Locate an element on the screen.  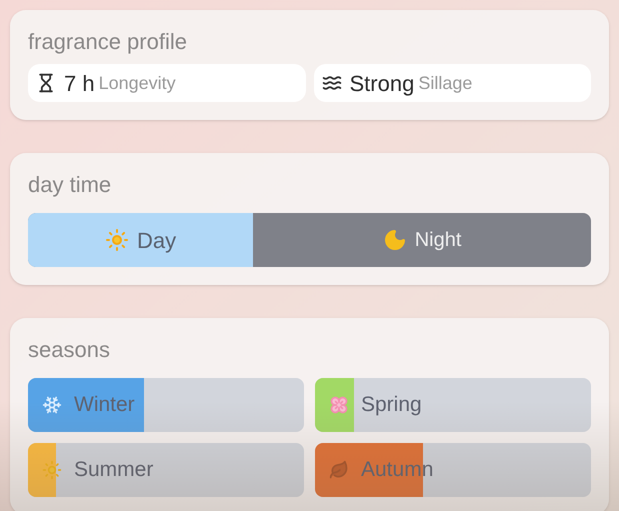
season-label: Spring is located at coordinates (391, 405).